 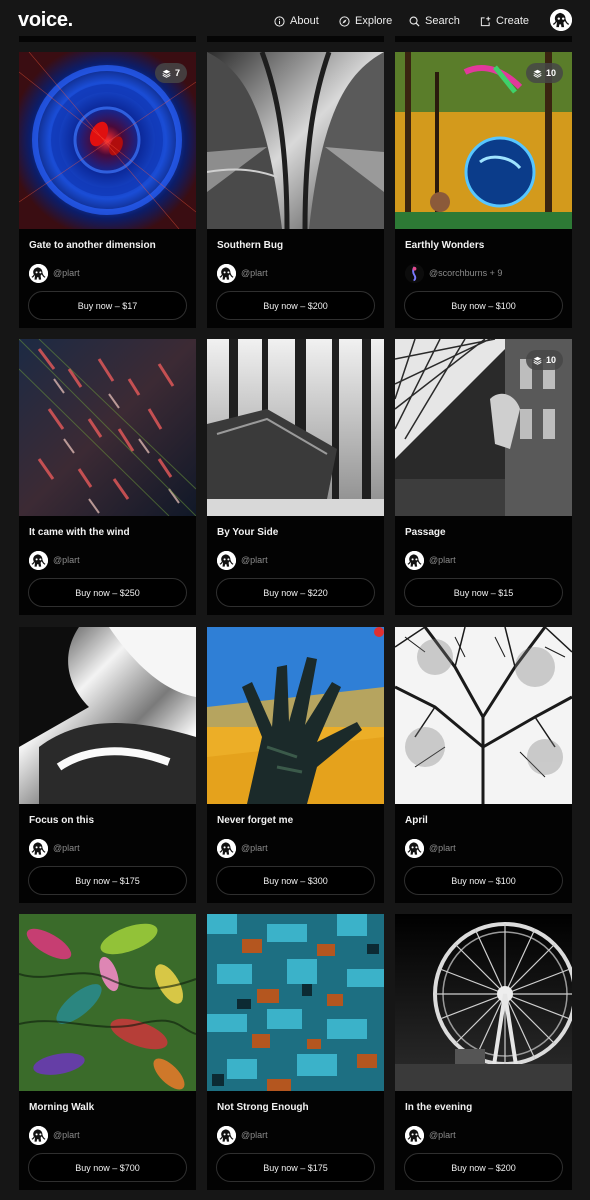 What do you see at coordinates (45, 20) in the screenshot?
I see `voice-logo: voice.` at bounding box center [45, 20].